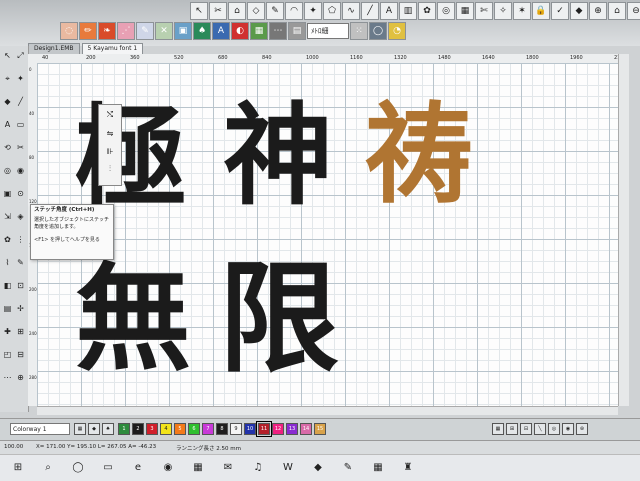 This screenshot has width=640, height=481. I want to click on horizontal-scrollbar, so click(327, 410).